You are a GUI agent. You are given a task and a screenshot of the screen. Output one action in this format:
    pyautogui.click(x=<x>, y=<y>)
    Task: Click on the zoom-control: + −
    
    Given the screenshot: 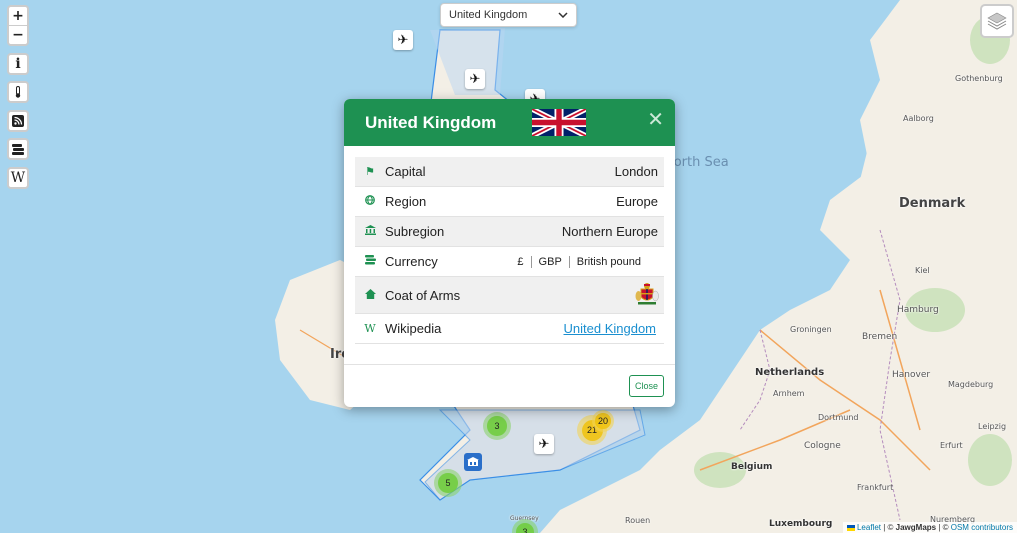 What is the action you would take?
    pyautogui.click(x=18, y=25)
    